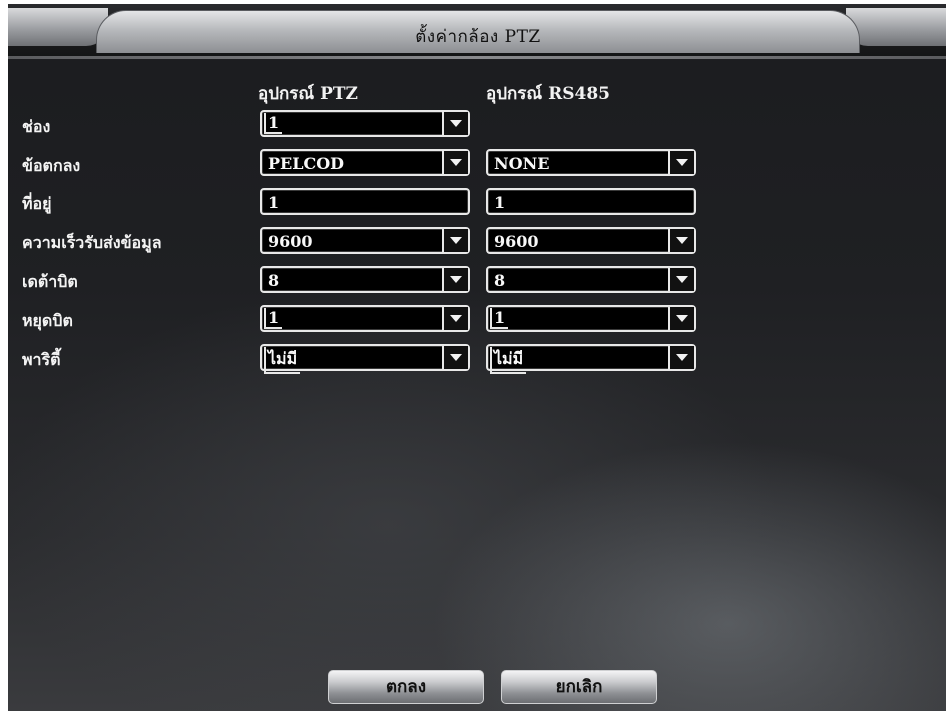 This screenshot has width=949, height=713. Describe the element at coordinates (406, 687) in the screenshot. I see `ok-button: ตกลง` at that location.